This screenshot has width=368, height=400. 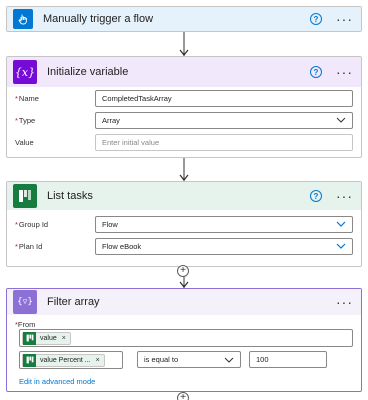 I want to click on type-select: Array, so click(x=224, y=120).